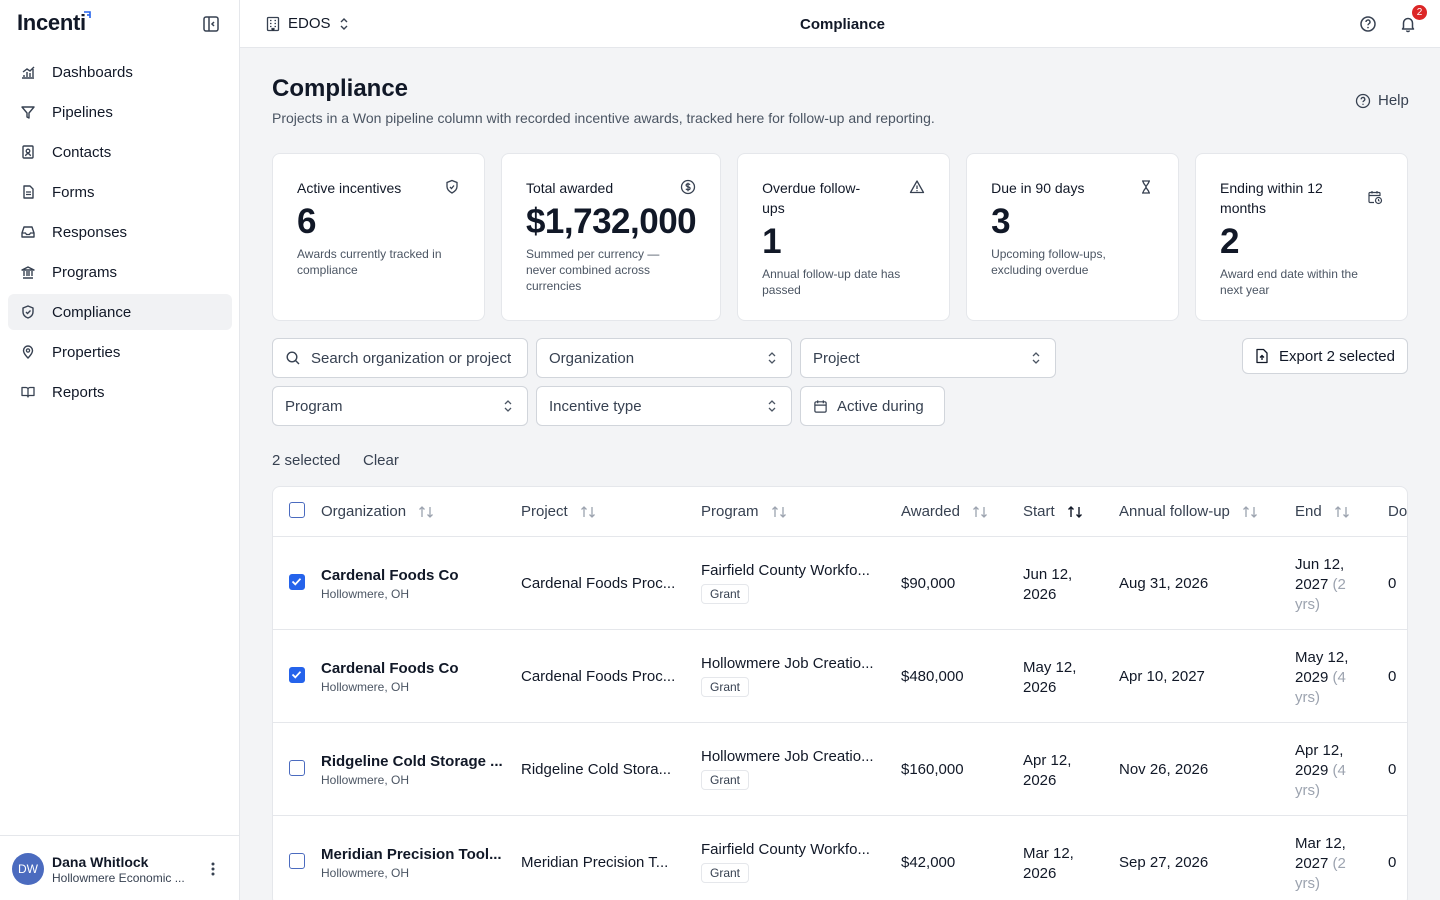  I want to click on start-date-line: May 12,, so click(1050, 667).